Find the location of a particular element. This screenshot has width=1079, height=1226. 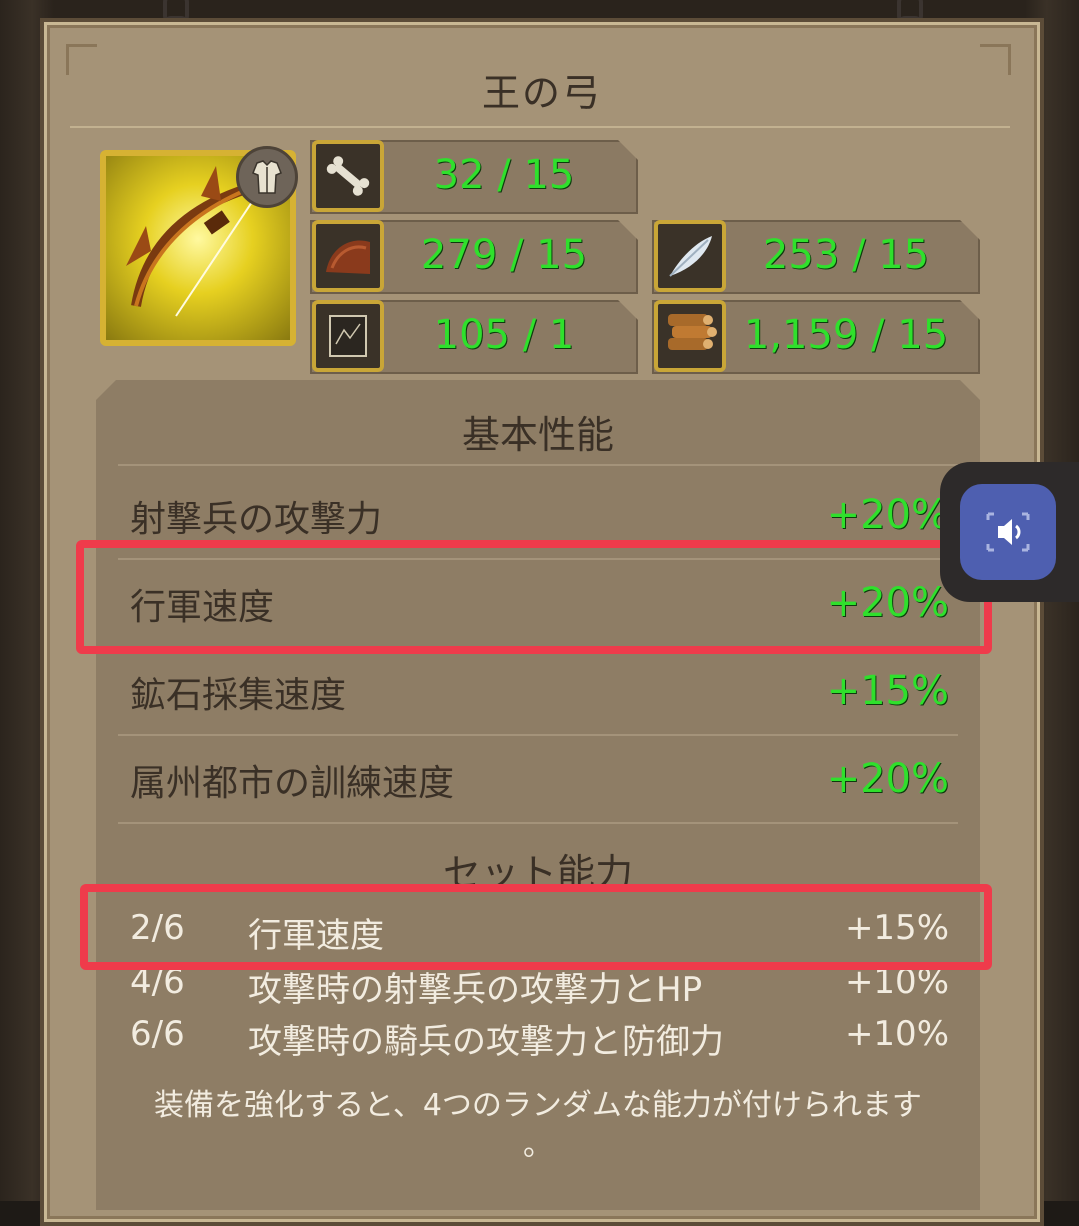

bone-icon is located at coordinates (348, 176).